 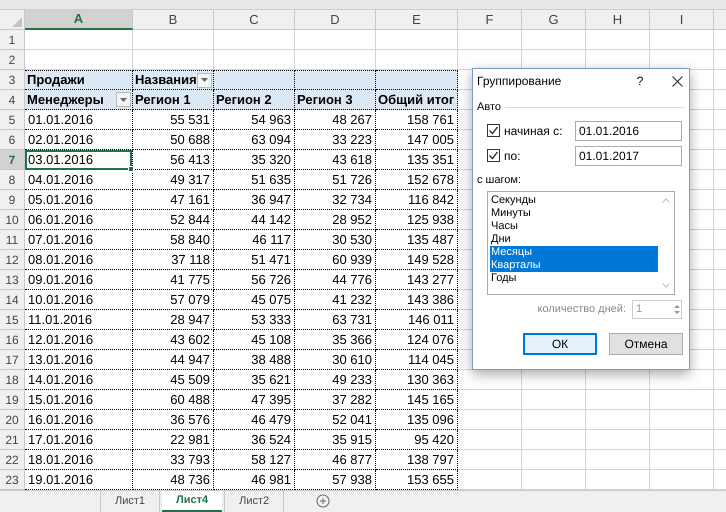 I want to click on table-cell: 01.01.2016, so click(x=79, y=120).